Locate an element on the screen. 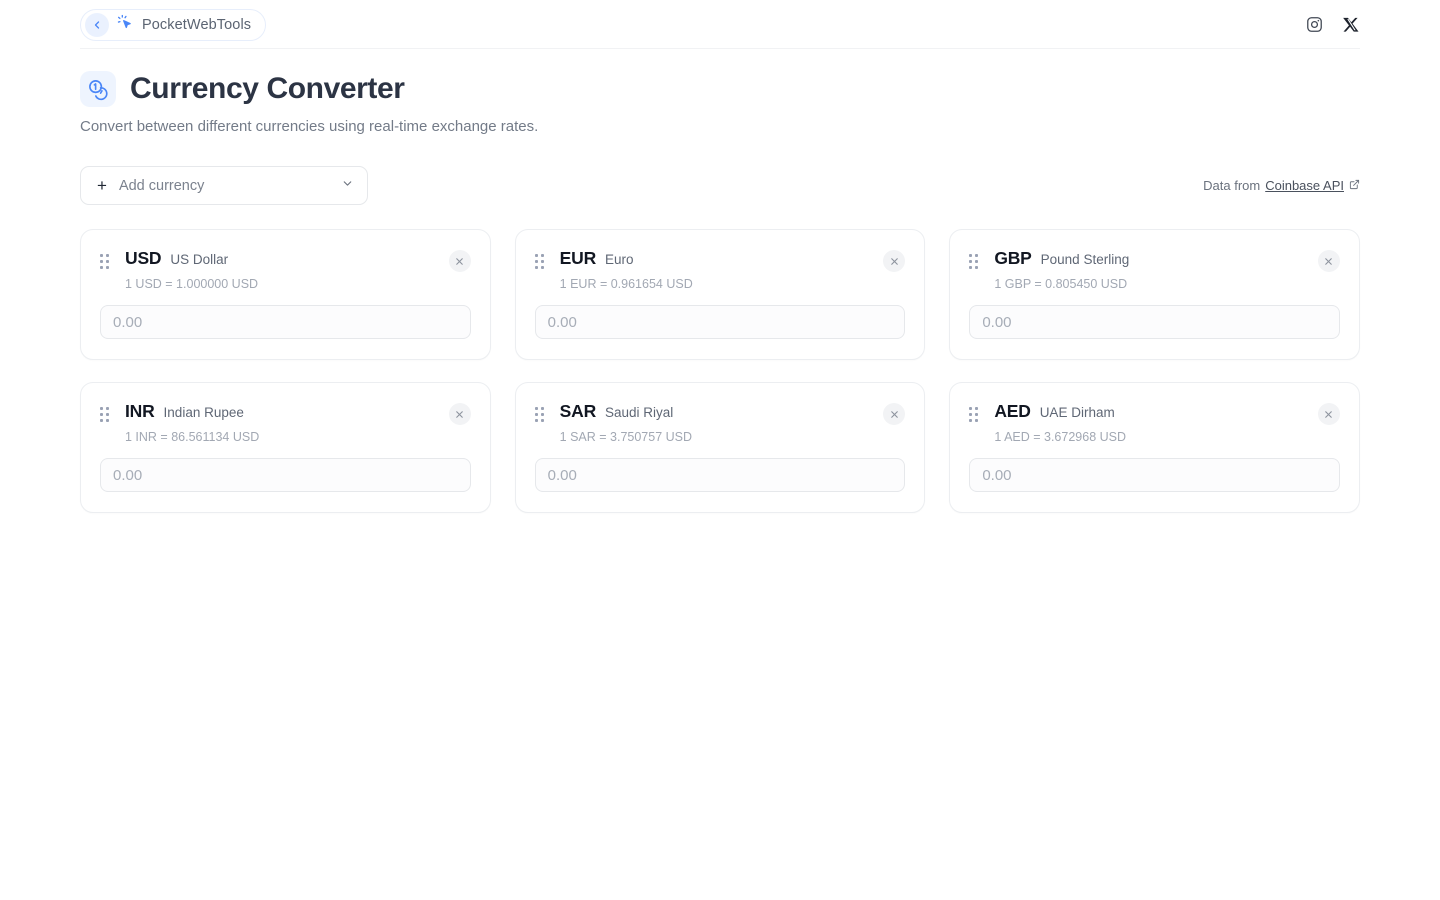 The image size is (1440, 900). currency-rate: 1 USD = 1.000000 USD is located at coordinates (192, 284).